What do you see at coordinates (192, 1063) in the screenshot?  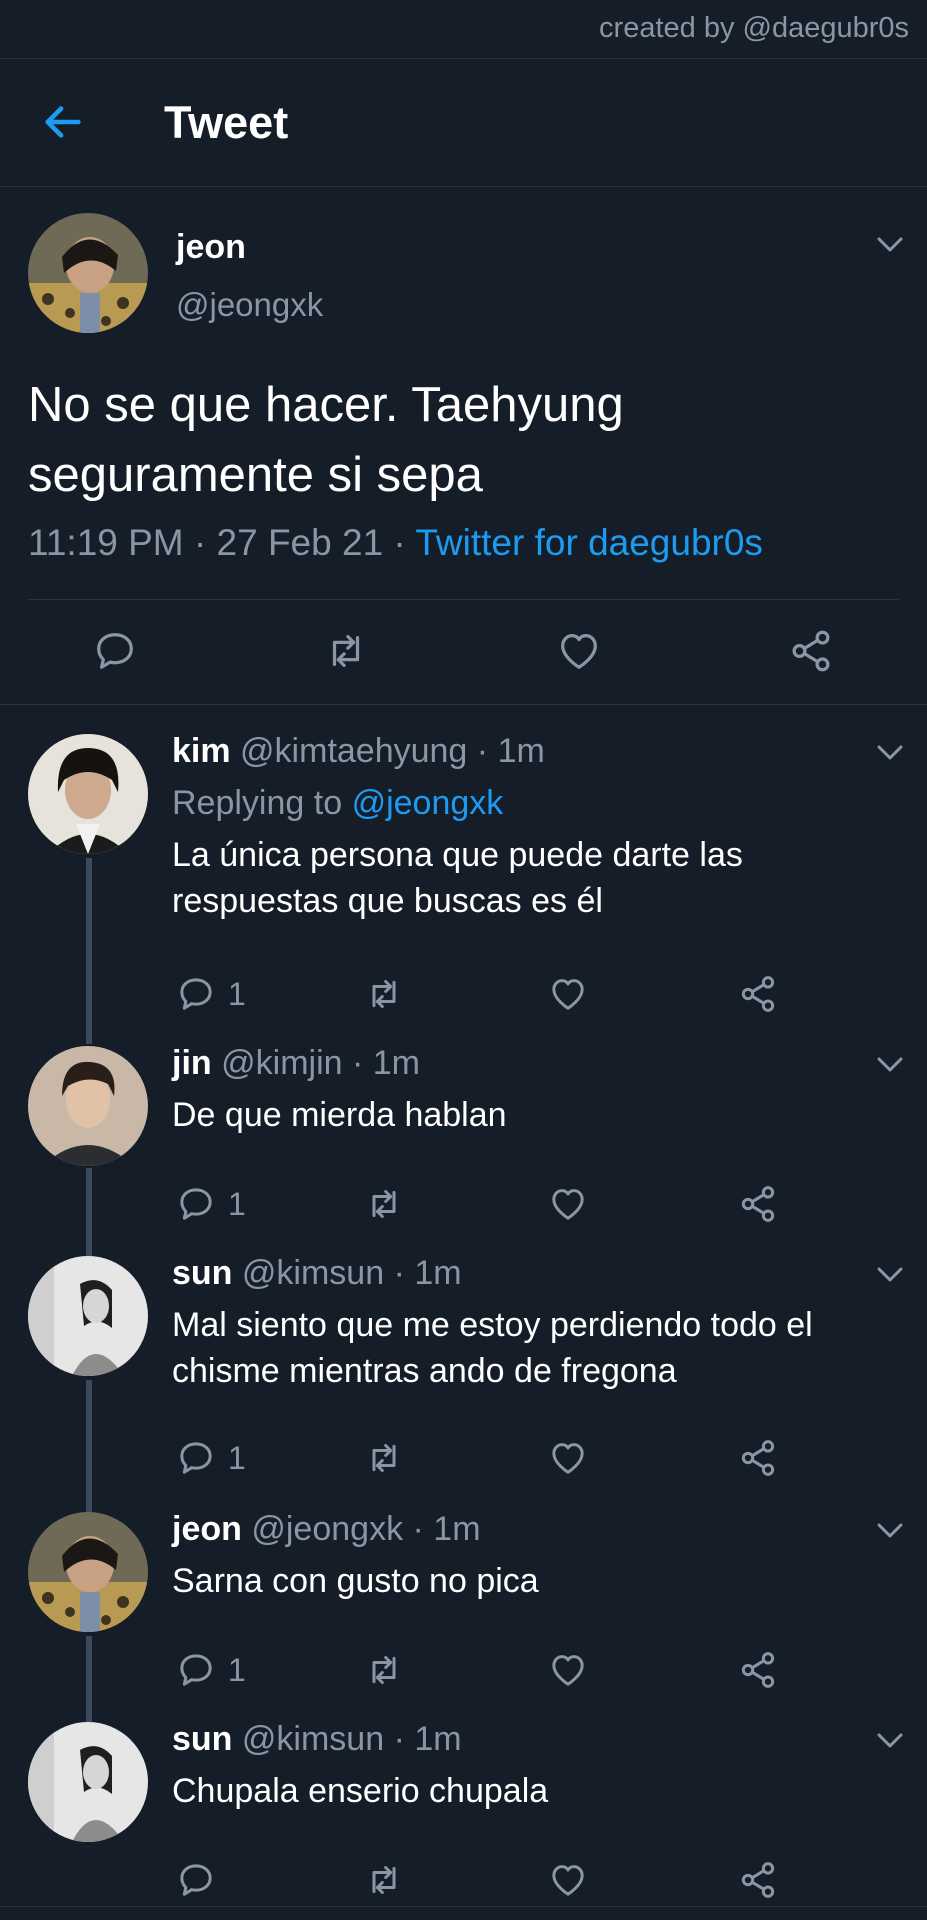 I see `reply-author-name: jin` at bounding box center [192, 1063].